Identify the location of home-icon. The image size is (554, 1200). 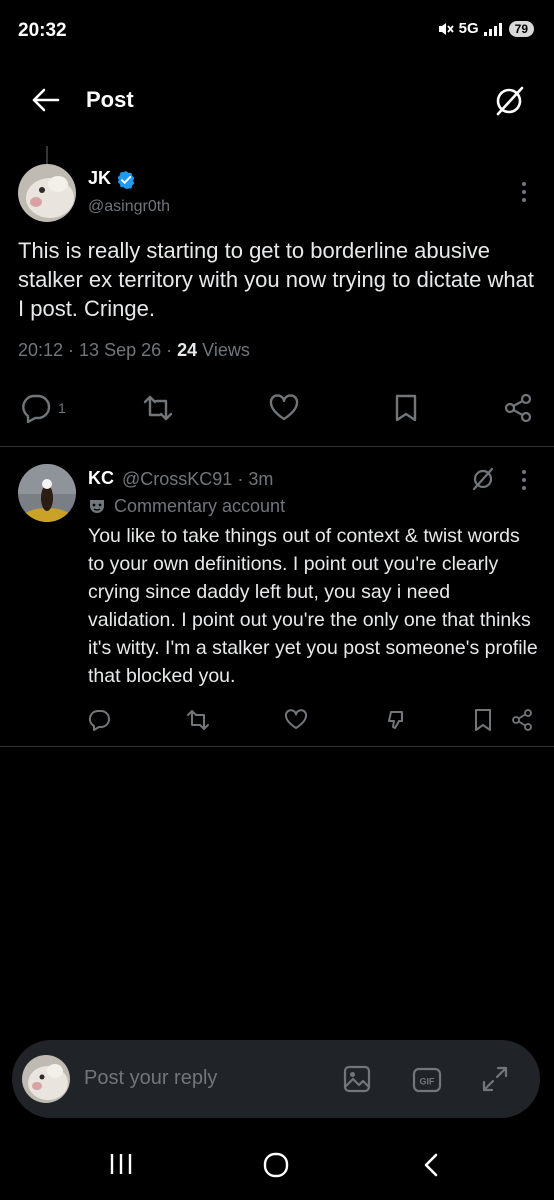
(276, 1165).